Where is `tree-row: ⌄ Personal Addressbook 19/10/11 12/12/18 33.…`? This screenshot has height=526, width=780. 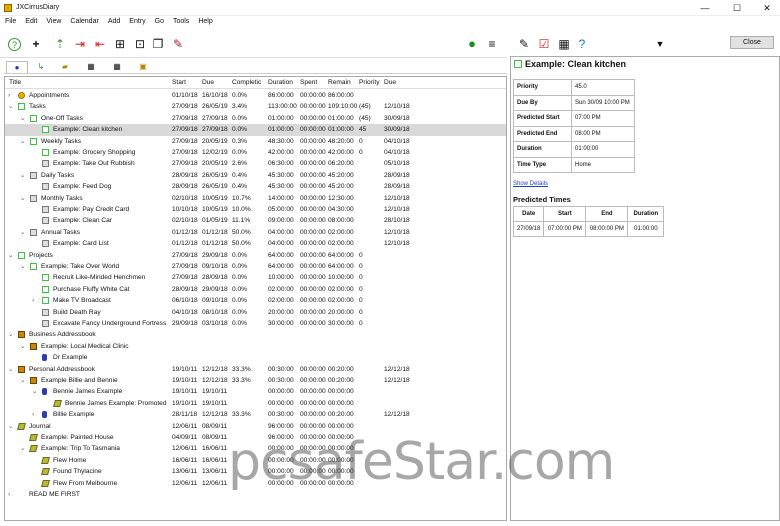
tree-row: ⌄ Personal Addressbook 19/10/11 12/12/18 33.… is located at coordinates (255, 369).